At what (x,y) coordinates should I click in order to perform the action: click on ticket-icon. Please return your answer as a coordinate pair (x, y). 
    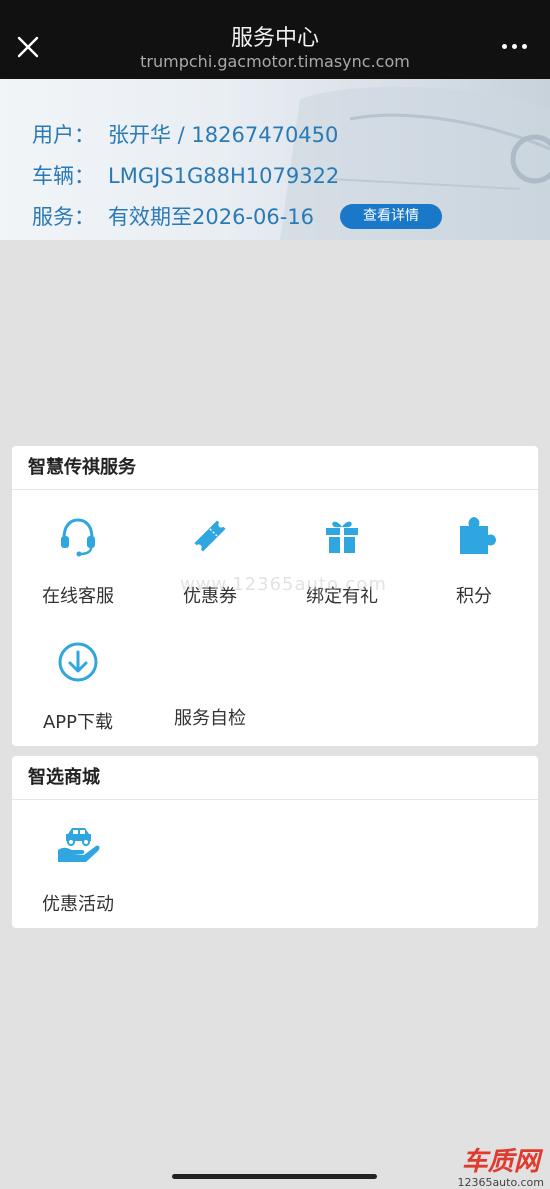
    Looking at the image, I should click on (210, 536).